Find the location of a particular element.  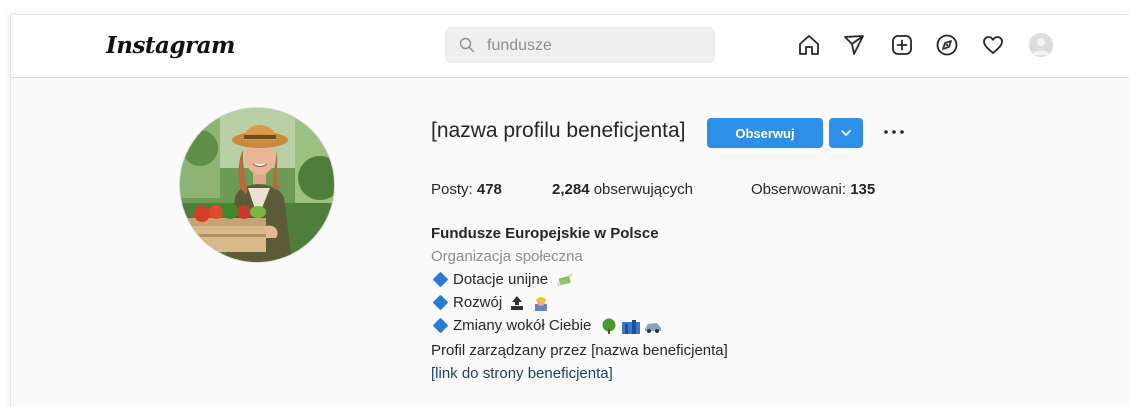

construction-worker-icon is located at coordinates (540, 304).